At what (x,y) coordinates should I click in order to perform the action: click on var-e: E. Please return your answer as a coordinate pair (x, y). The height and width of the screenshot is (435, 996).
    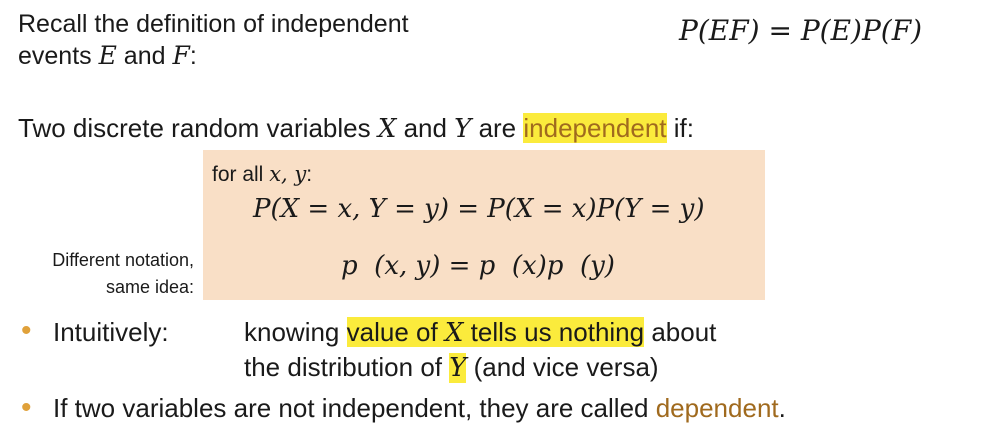
    Looking at the image, I should click on (107, 55).